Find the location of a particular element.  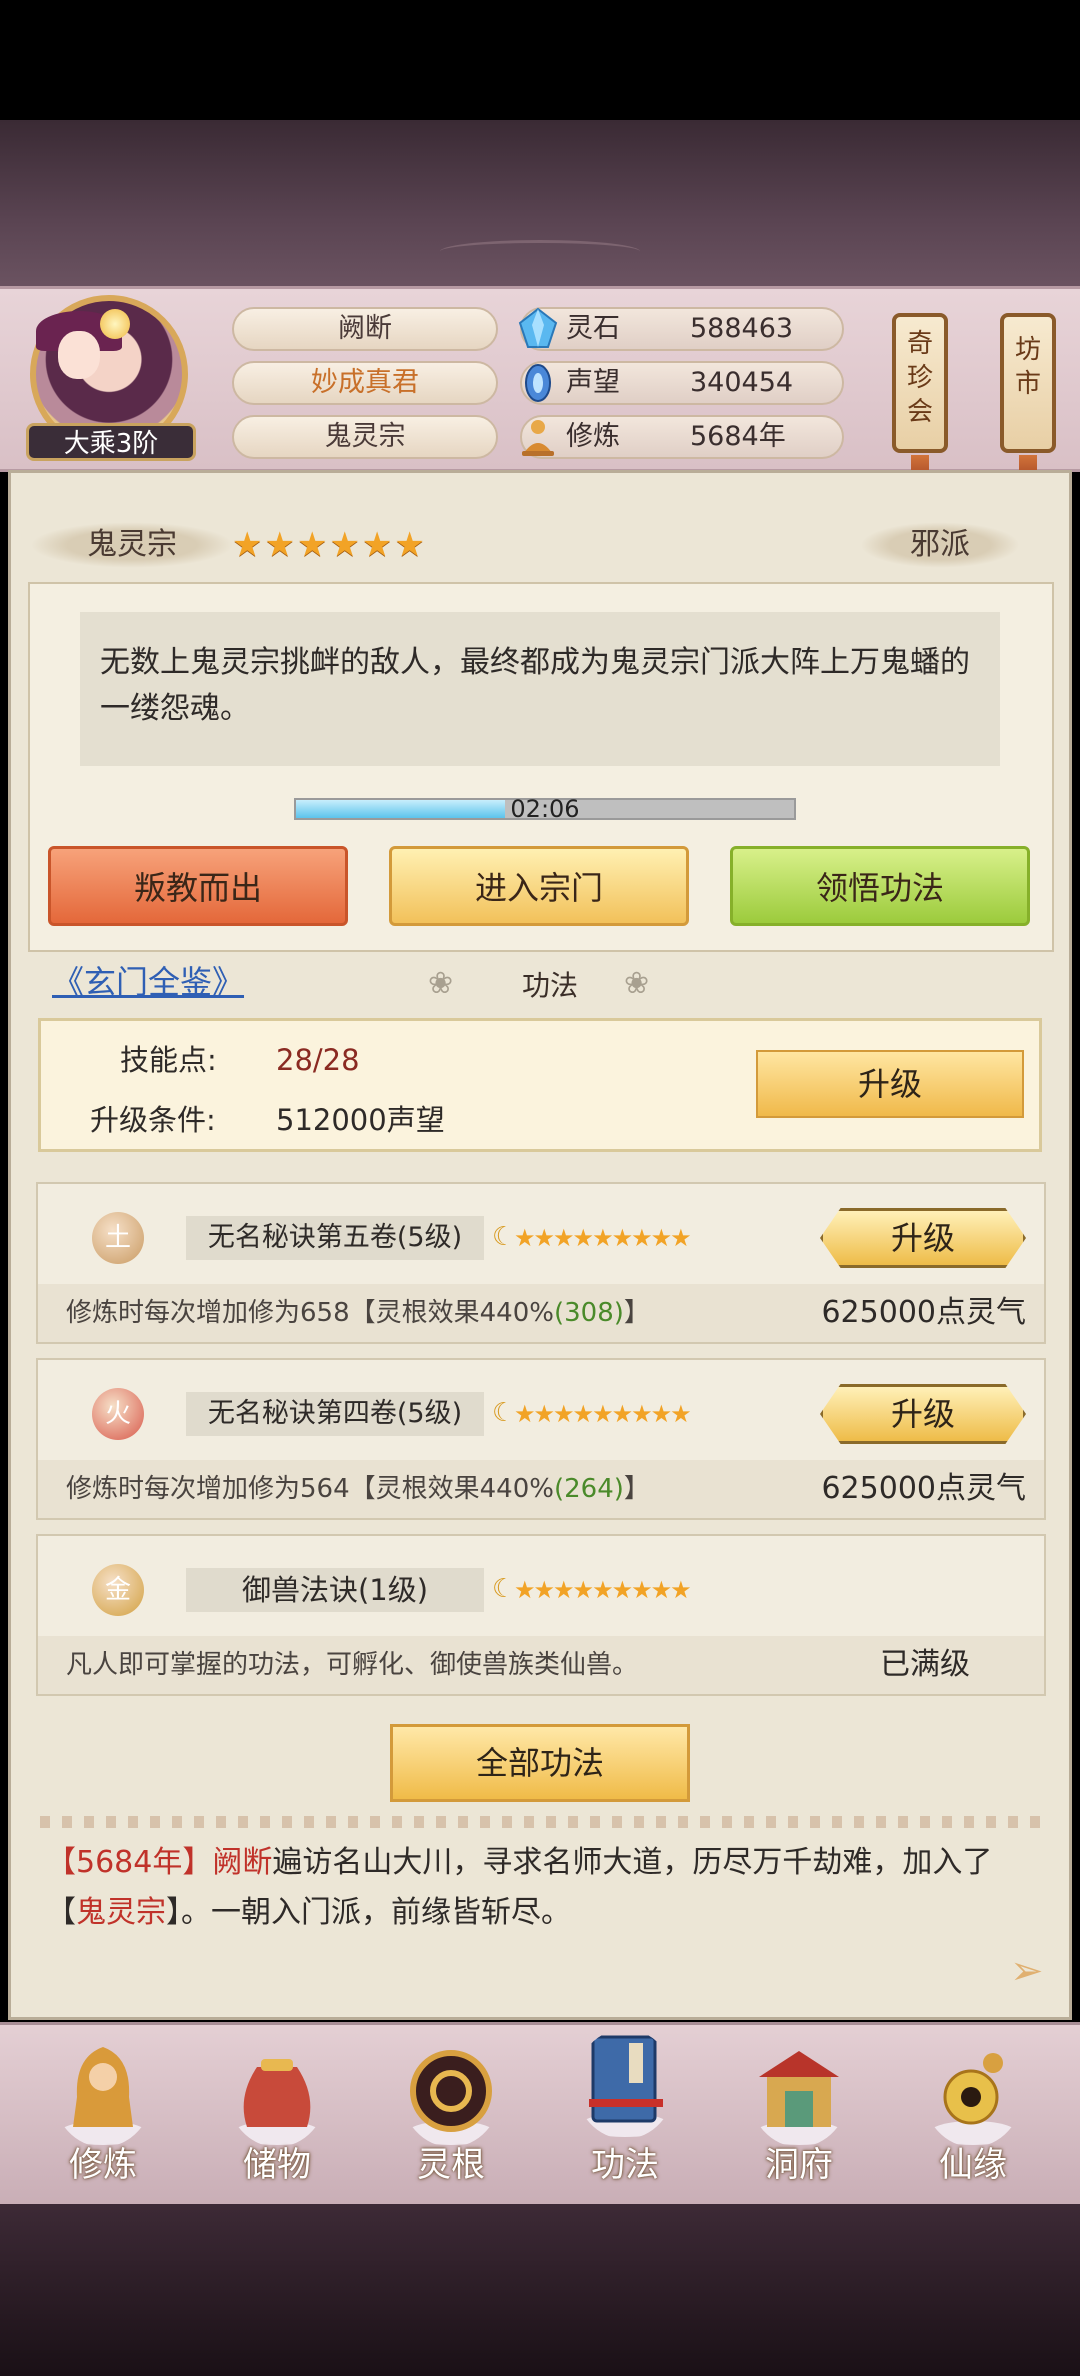

skill-effect-bonus: (308) is located at coordinates (588, 1313).